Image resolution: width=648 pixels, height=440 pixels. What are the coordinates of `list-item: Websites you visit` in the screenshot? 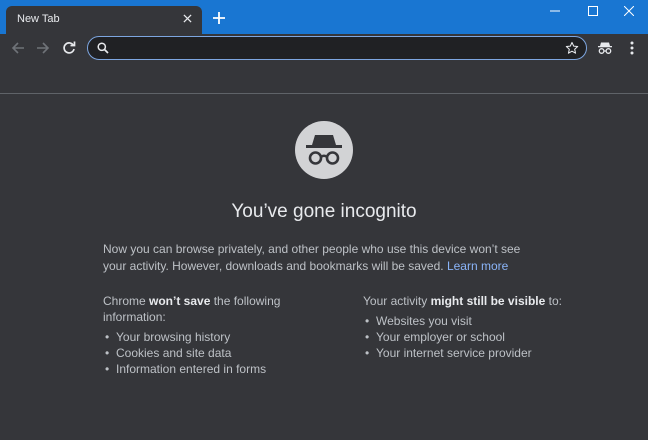 It's located at (483, 321).